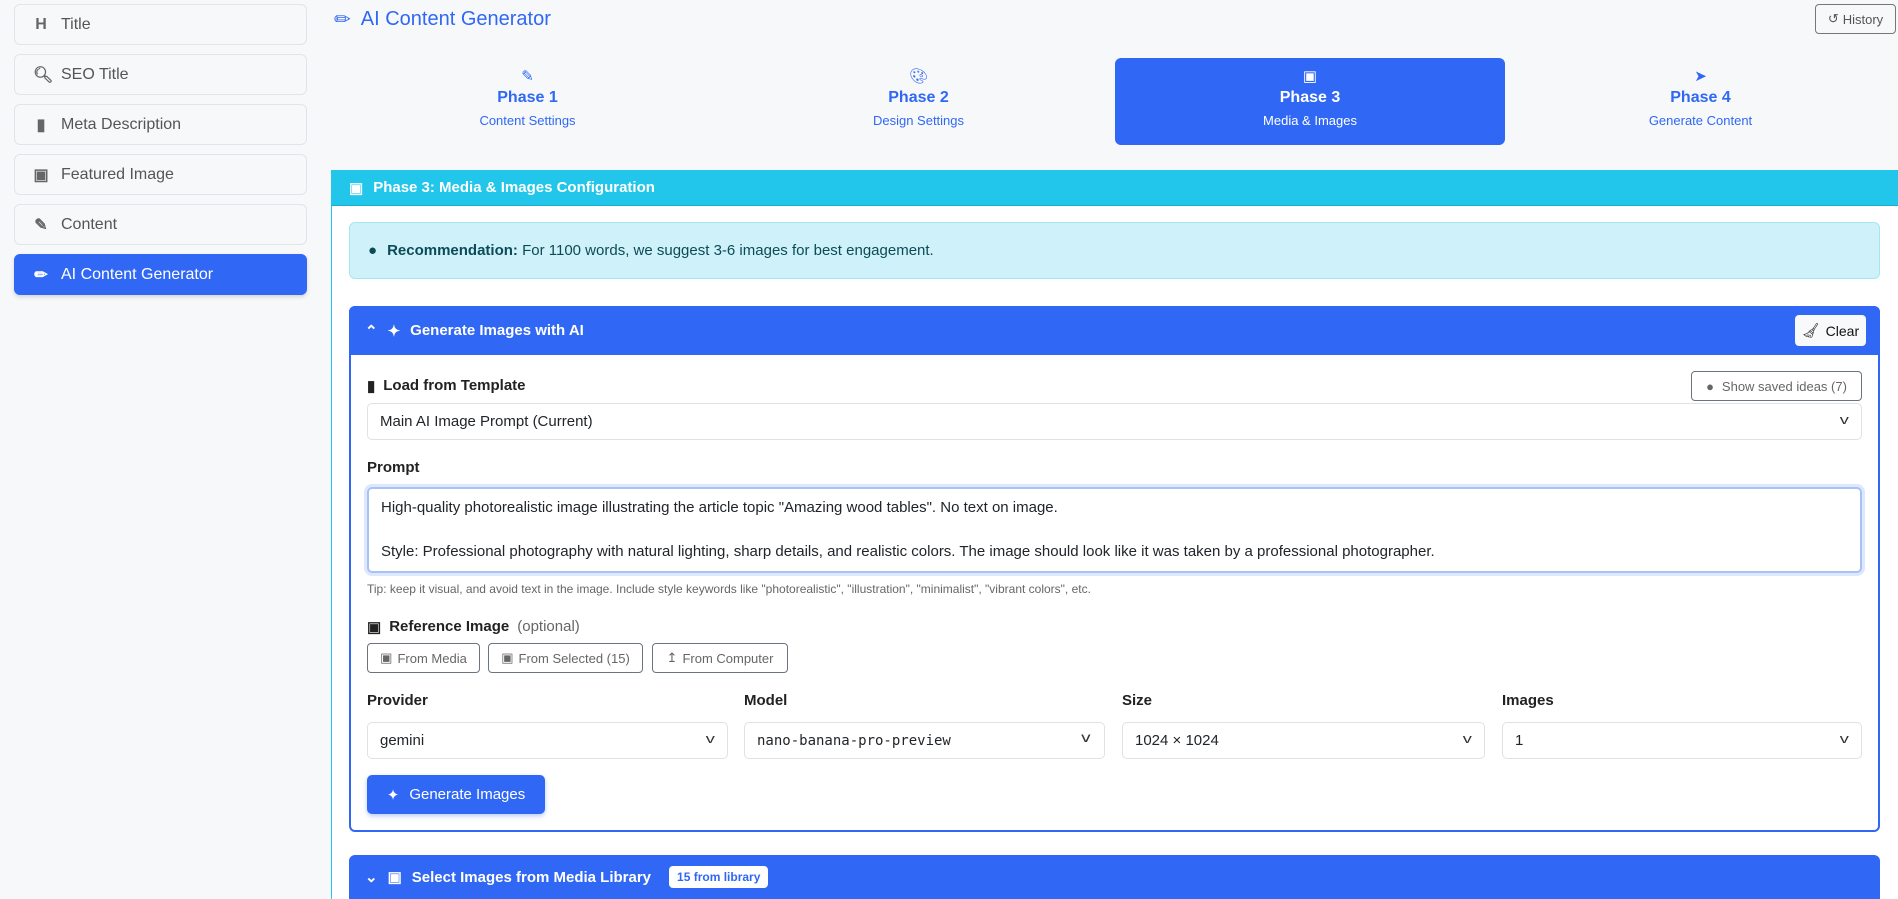  I want to click on page-title-text: AI Content Generator, so click(455, 19).